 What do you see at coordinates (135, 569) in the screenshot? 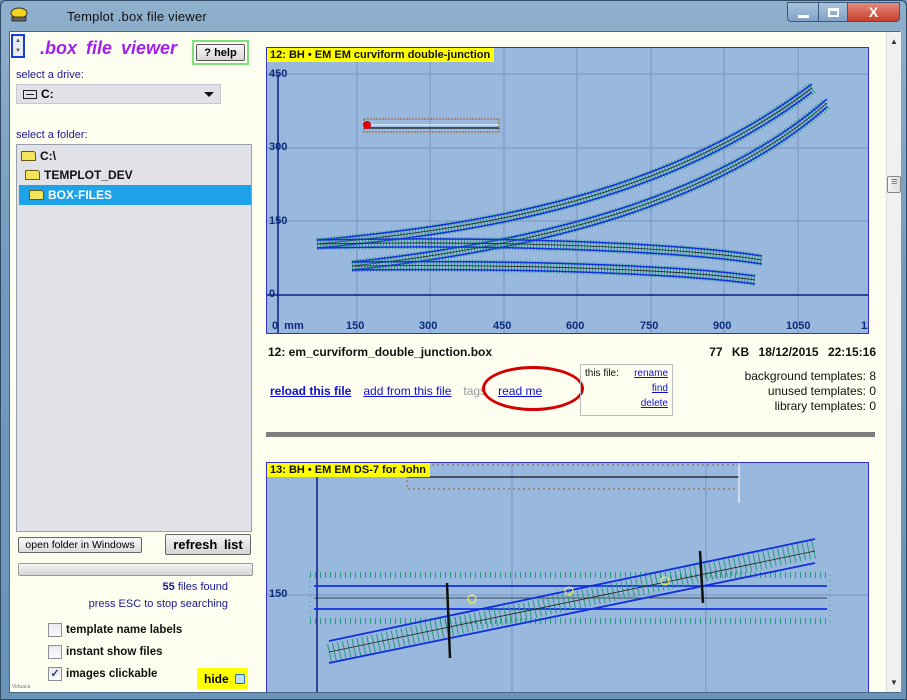
I see `search-progress-bar` at bounding box center [135, 569].